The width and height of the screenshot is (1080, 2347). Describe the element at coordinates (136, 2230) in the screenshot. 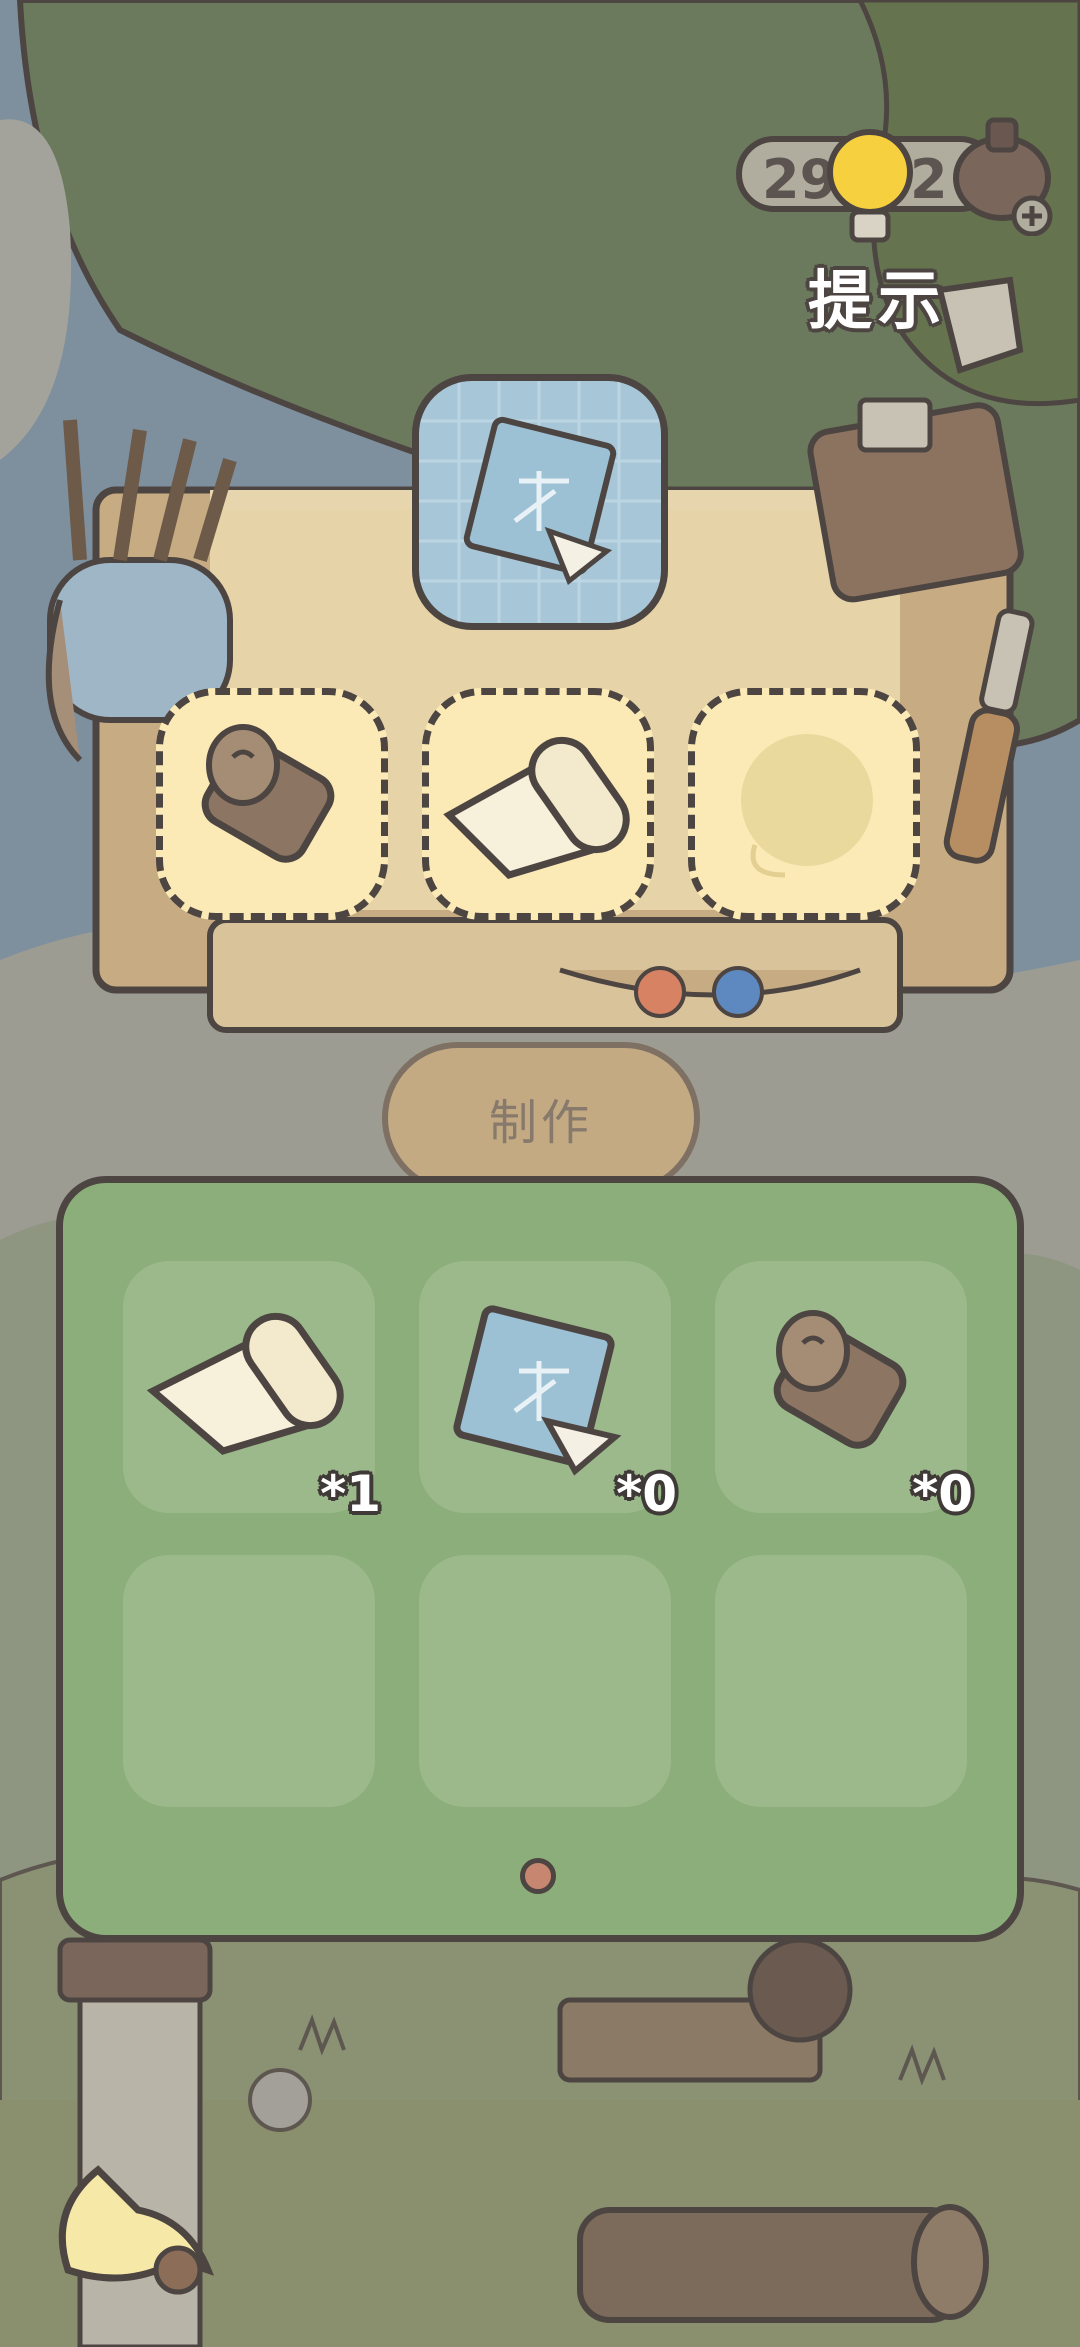

I see `back-arrow-icon` at that location.